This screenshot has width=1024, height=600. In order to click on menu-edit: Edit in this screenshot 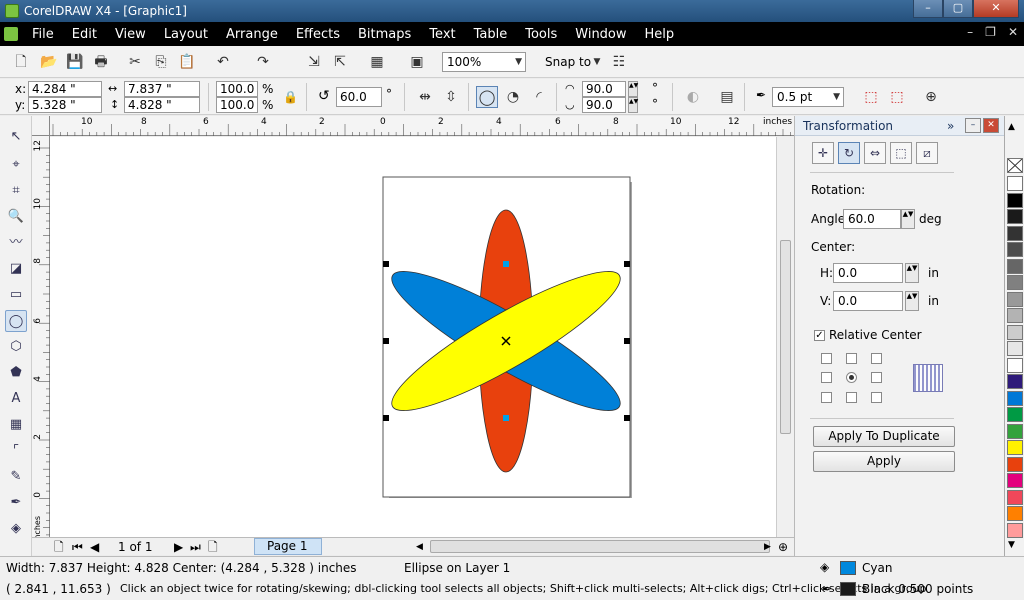, I will do `click(84, 34)`.